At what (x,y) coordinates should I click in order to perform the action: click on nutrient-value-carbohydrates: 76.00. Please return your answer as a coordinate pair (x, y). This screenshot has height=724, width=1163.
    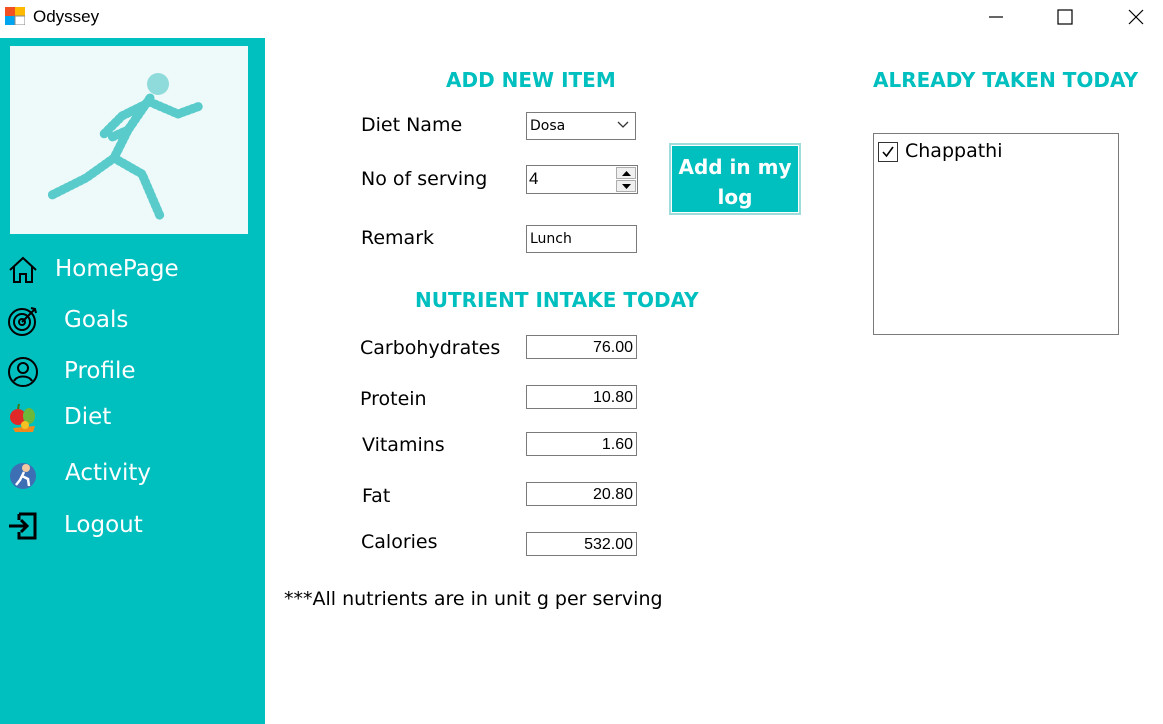
    Looking at the image, I should click on (581, 347).